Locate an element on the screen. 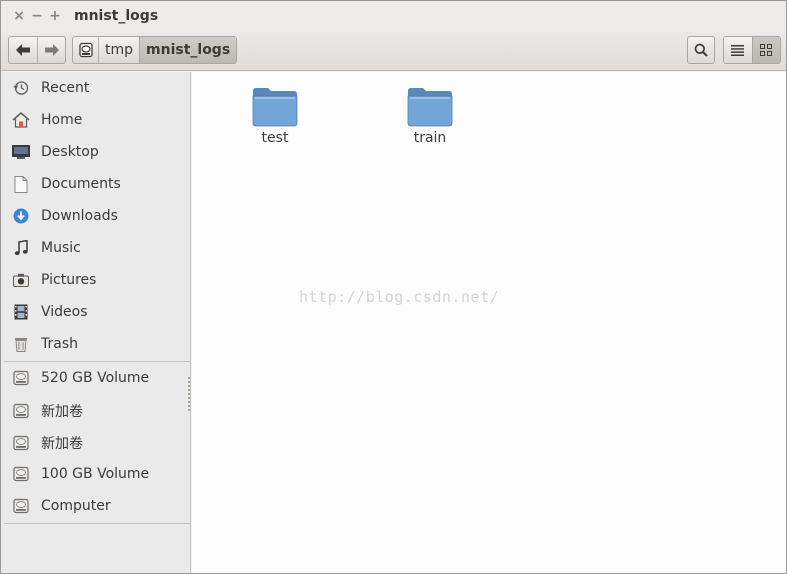  sidebar-item-label: Downloads is located at coordinates (79, 216).